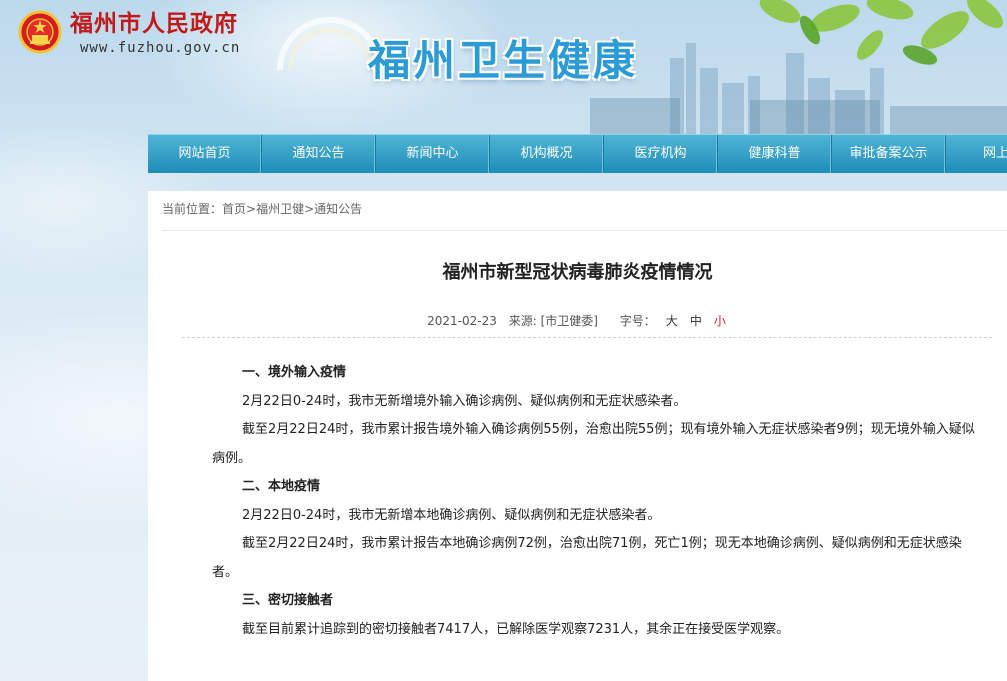 The image size is (1007, 681). What do you see at coordinates (881, 32) in the screenshot?
I see `leaves-decoration` at bounding box center [881, 32].